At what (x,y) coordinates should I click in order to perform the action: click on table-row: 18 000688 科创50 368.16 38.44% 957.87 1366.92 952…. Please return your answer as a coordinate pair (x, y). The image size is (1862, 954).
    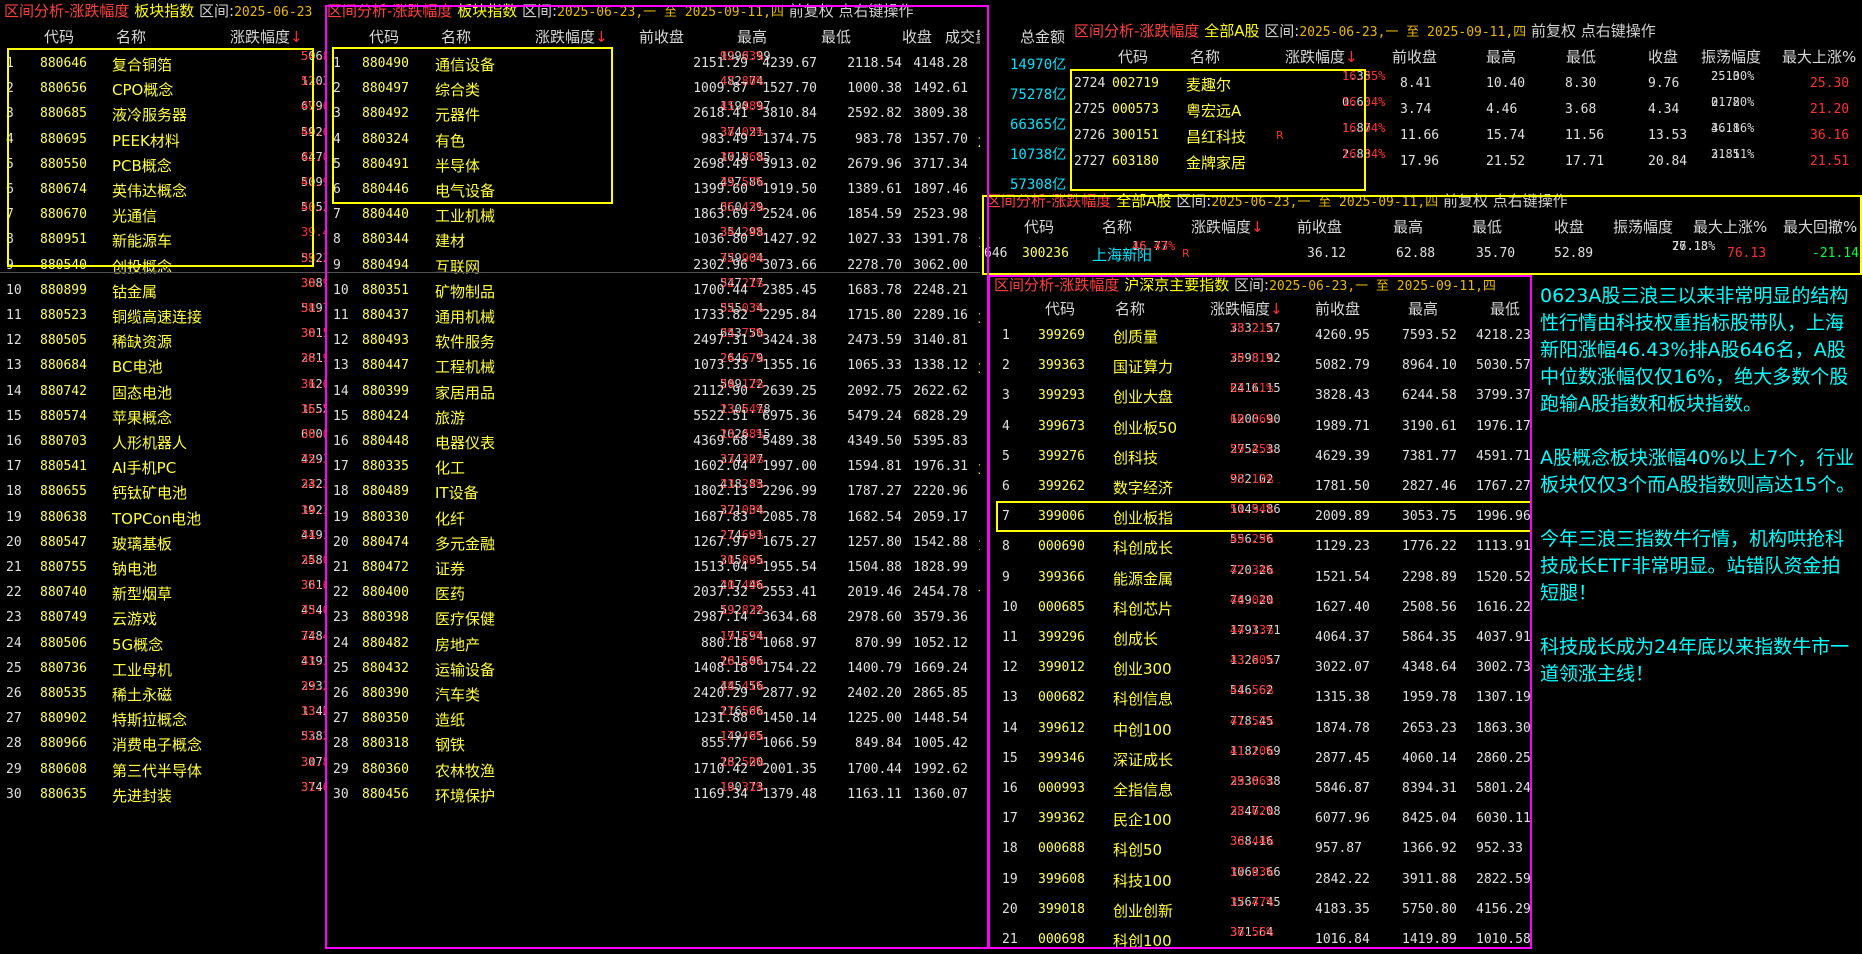
    Looking at the image, I should click on (1260, 848).